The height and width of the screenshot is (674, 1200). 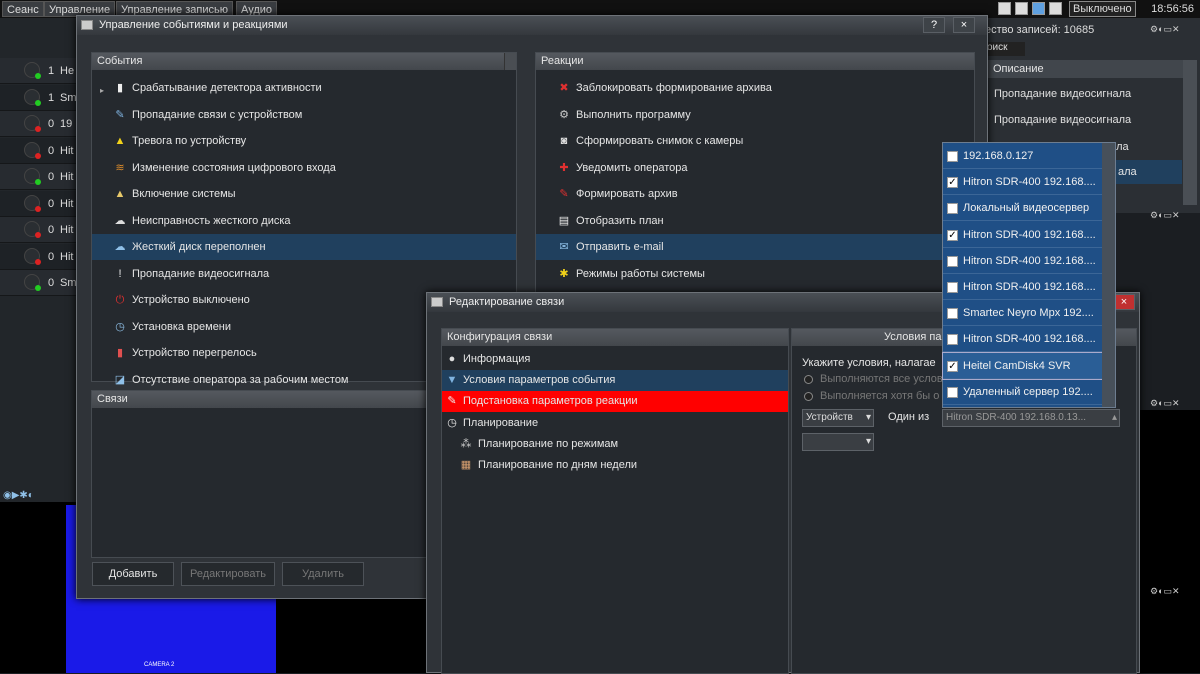 I want to click on dropdown-option: 192.168.0.127, so click(x=1023, y=156).